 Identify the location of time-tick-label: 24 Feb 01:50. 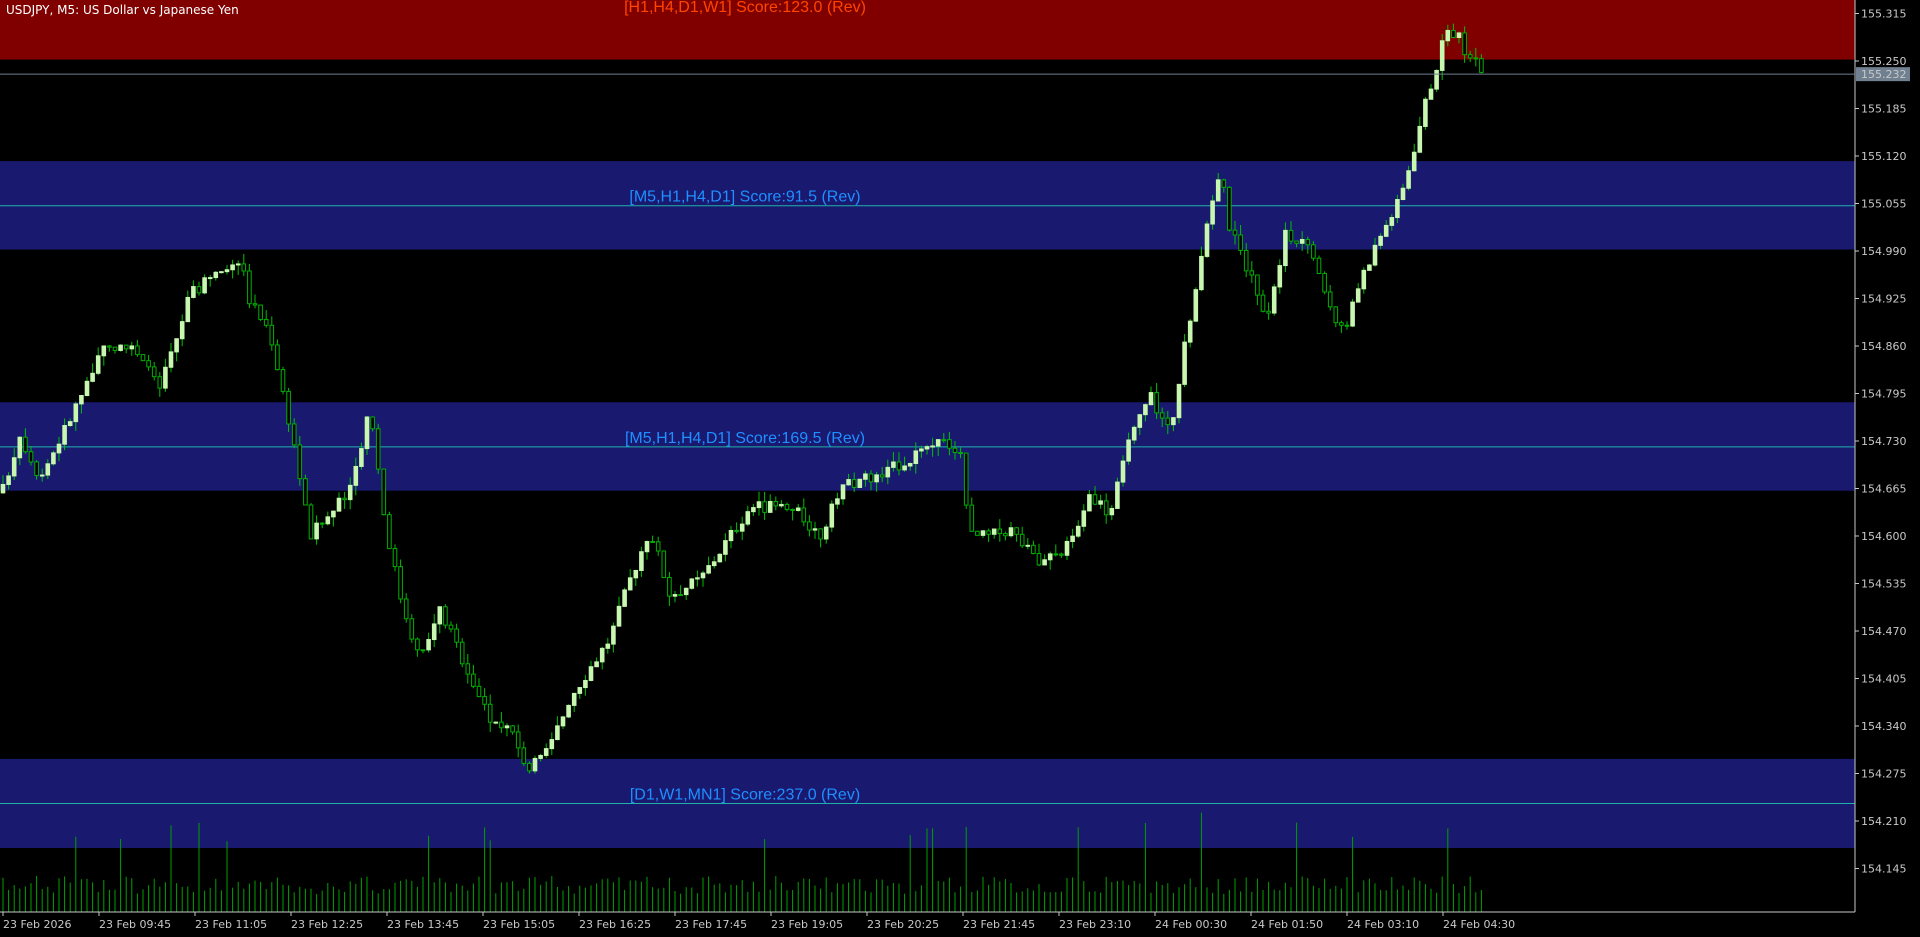
(1287, 924).